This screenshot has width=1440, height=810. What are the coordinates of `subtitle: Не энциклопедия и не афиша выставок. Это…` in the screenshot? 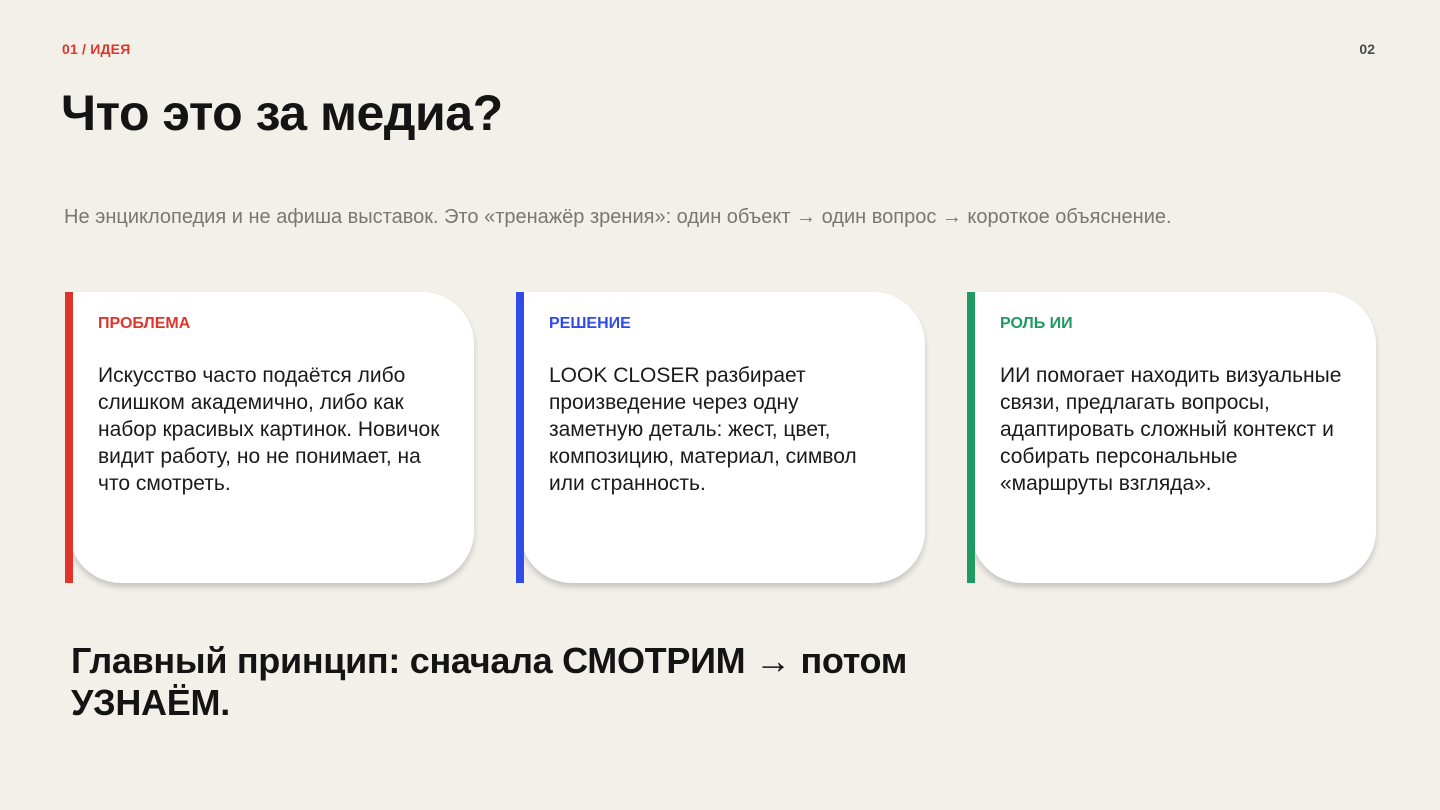 It's located at (618, 217).